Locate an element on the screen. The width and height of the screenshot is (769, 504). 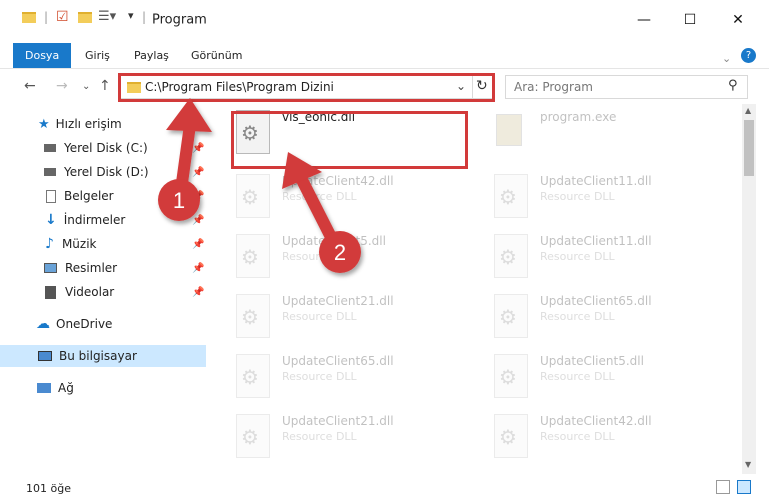
step-1-label: 1 is located at coordinates (179, 200).